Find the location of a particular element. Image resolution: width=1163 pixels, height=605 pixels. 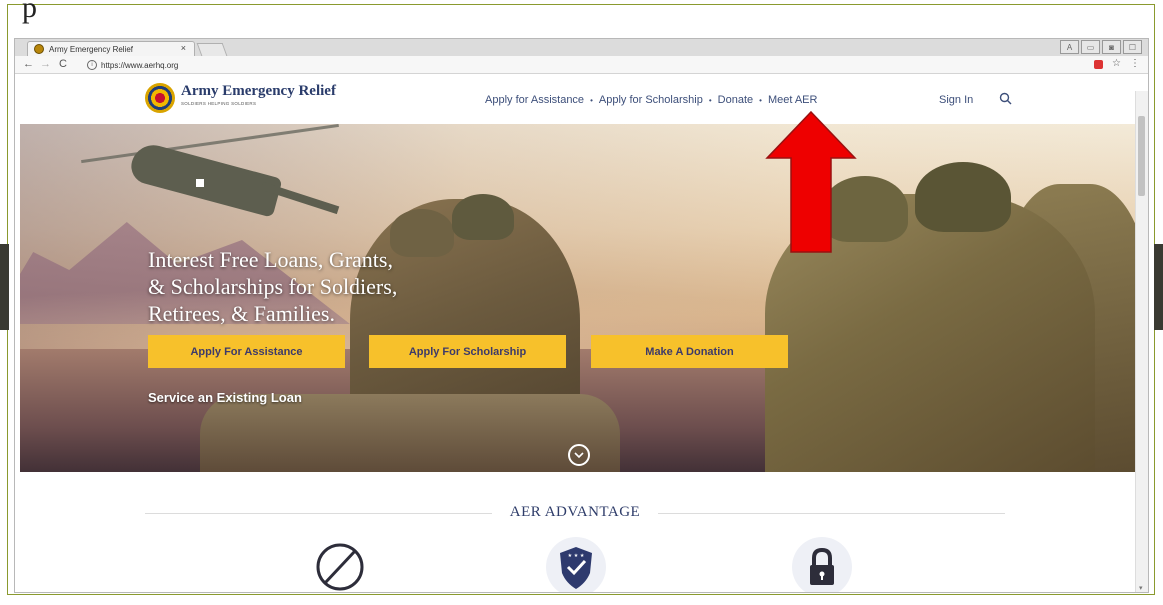

helicopter-medic-cross is located at coordinates (200, 183).